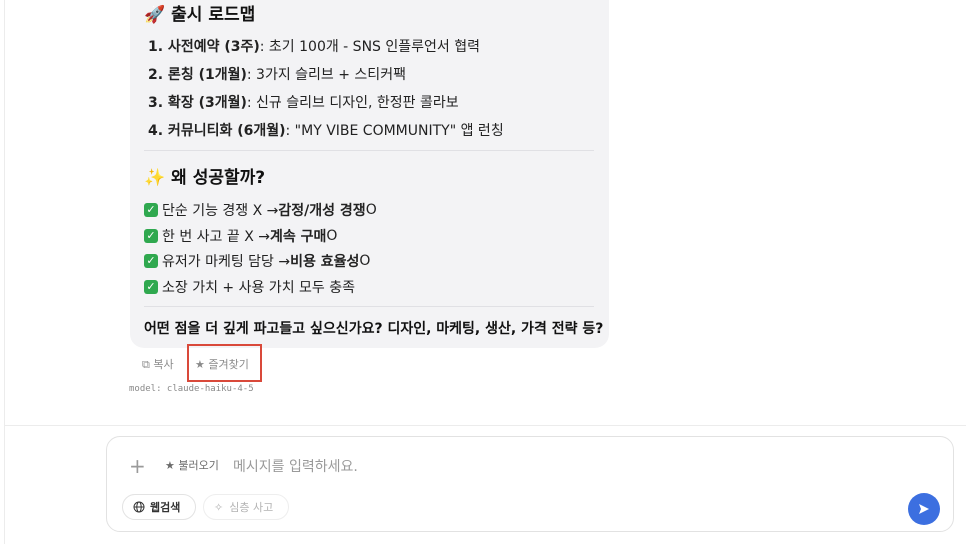  Describe the element at coordinates (139, 507) in the screenshot. I see `globe-icon` at that location.